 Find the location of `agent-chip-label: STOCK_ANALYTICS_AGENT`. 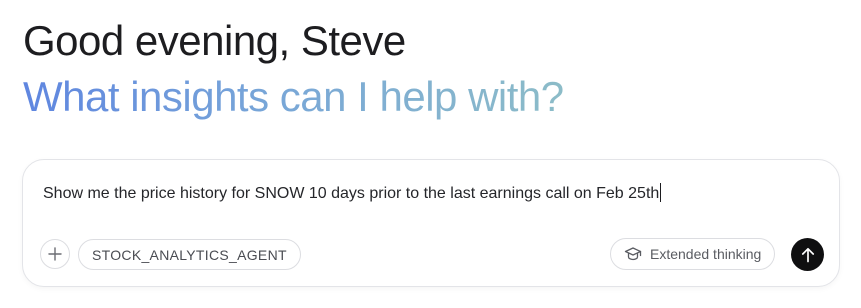

agent-chip-label: STOCK_ANALYTICS_AGENT is located at coordinates (189, 254).